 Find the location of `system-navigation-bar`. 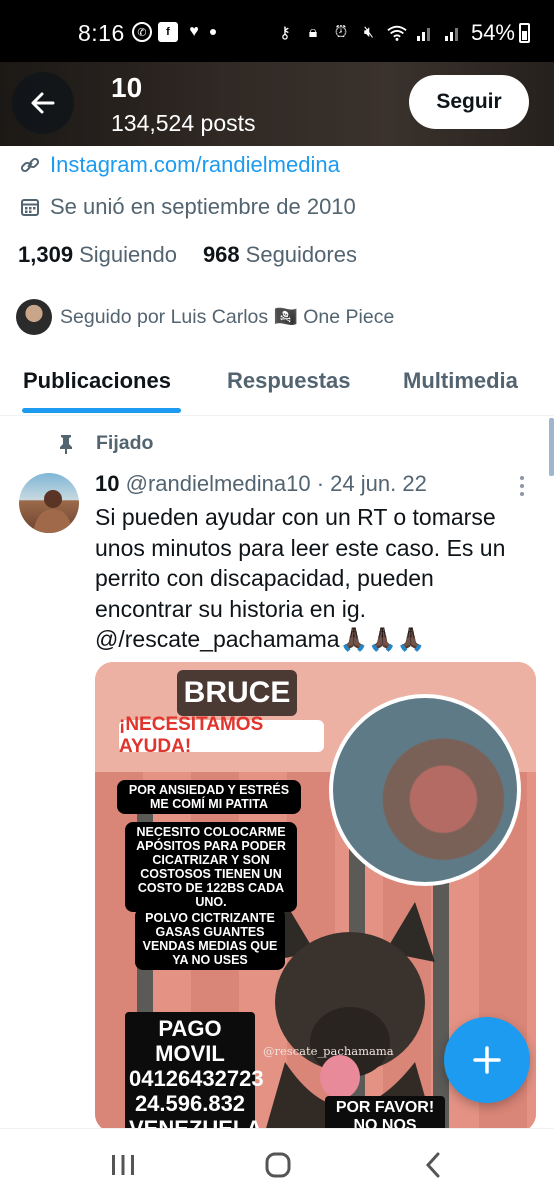

system-navigation-bar is located at coordinates (277, 1164).